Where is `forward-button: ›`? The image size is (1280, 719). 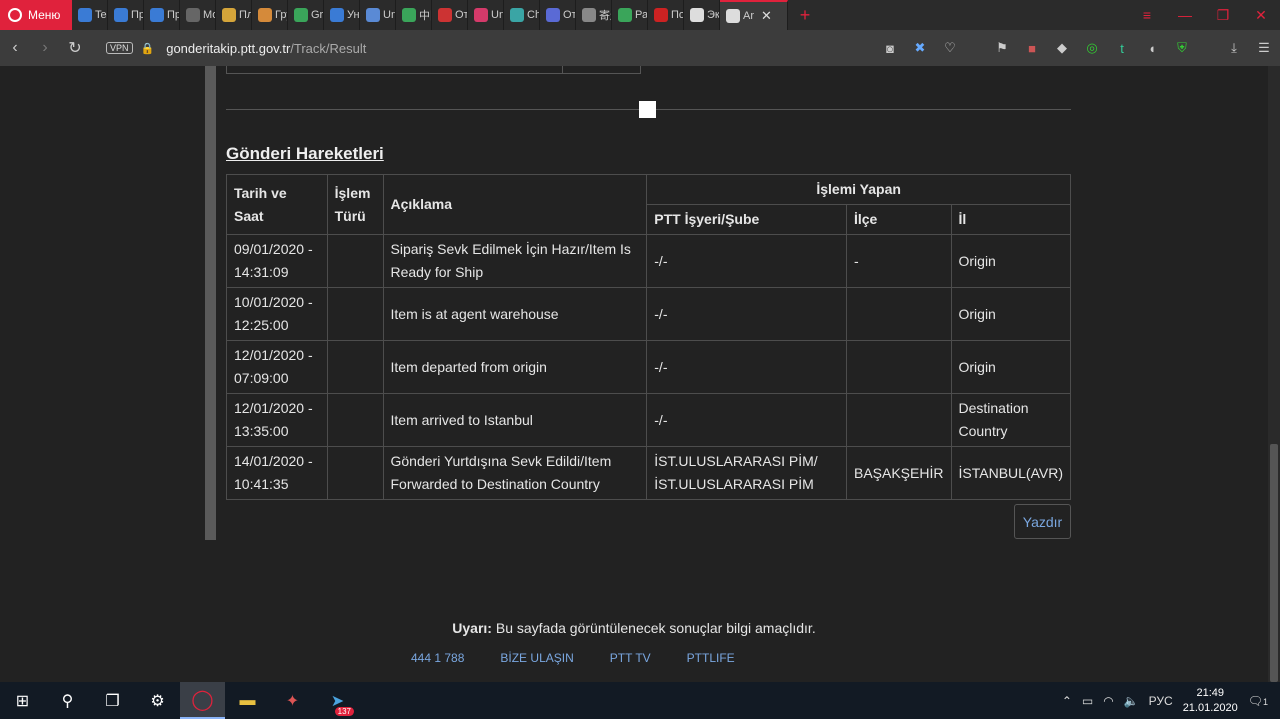 forward-button: › is located at coordinates (45, 48).